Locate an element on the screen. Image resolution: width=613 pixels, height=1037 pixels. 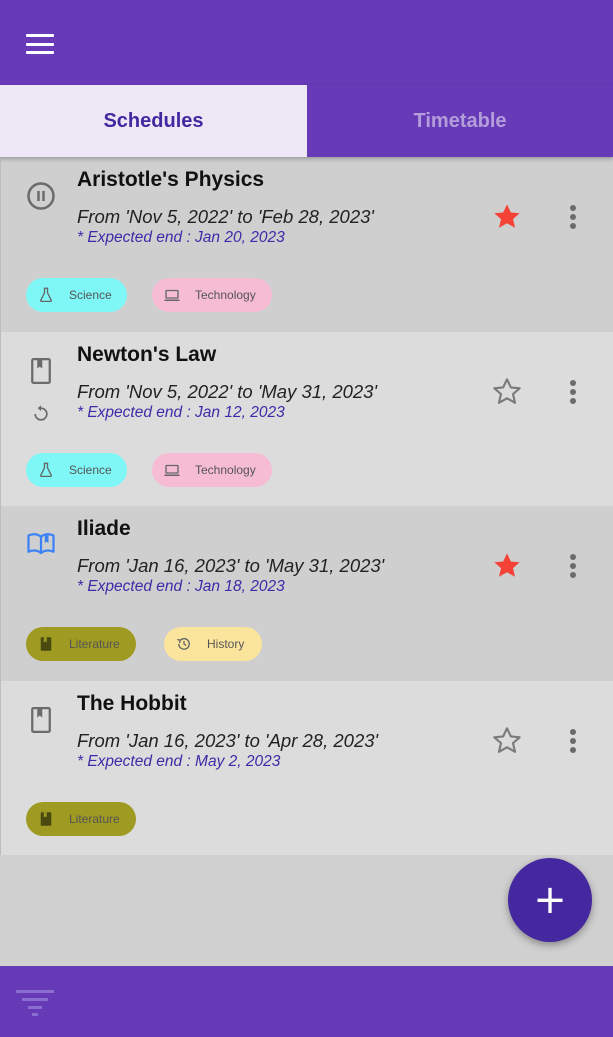
schedule-title: Aristotle's Physics is located at coordinates (171, 179).